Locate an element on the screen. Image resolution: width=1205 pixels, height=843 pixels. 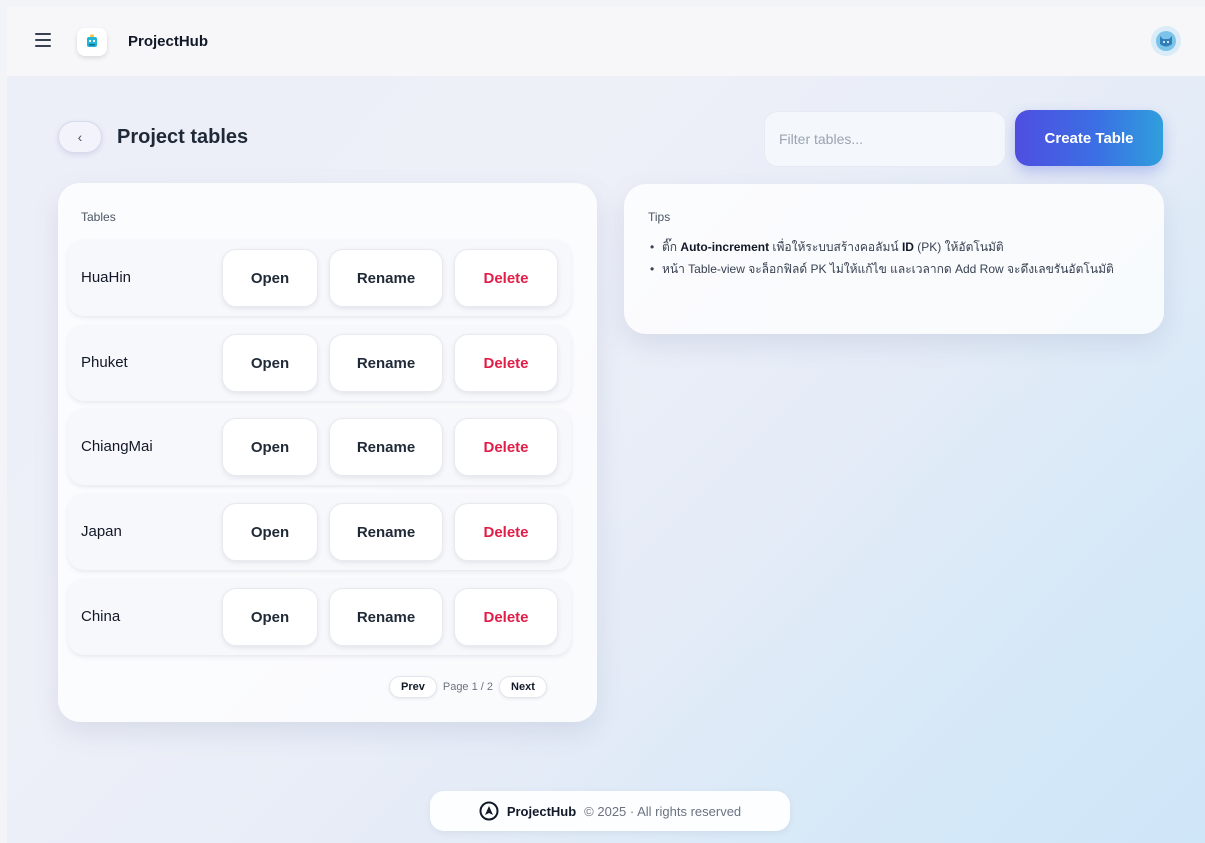
pagination: Prev Page 1 / 2 Next is located at coordinates (468, 687).